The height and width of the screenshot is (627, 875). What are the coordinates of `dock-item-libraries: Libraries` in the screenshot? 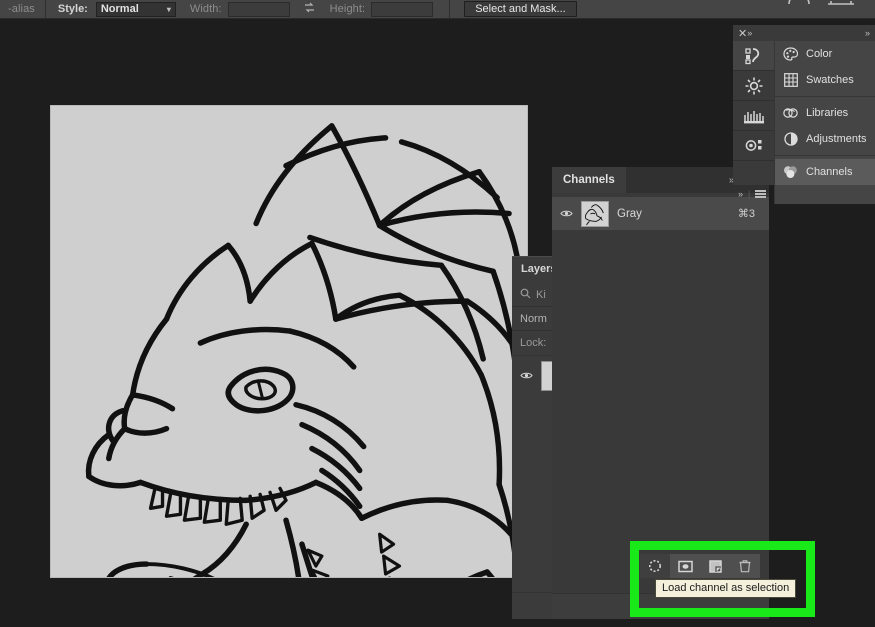 It's located at (825, 113).